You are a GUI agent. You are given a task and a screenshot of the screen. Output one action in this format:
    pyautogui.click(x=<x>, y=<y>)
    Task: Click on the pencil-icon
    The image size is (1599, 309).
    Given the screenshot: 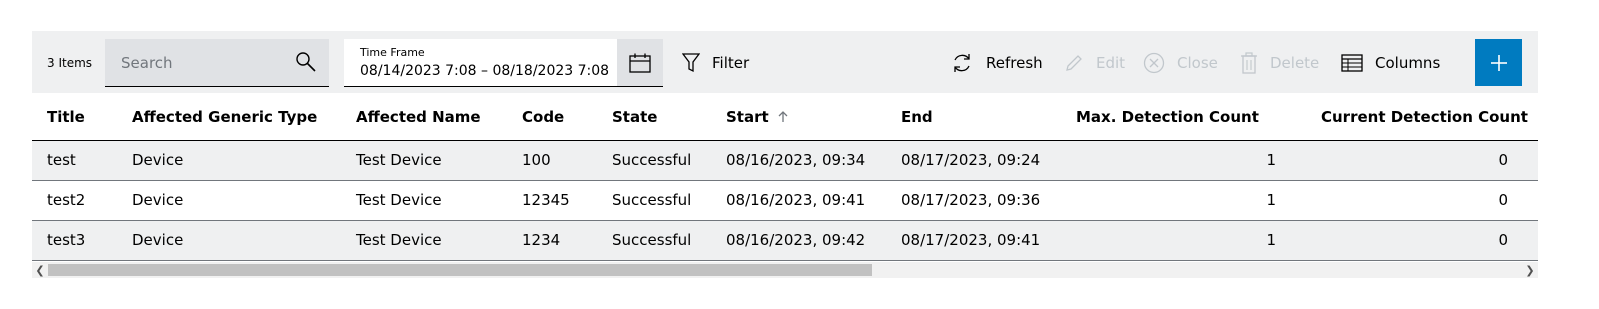 What is the action you would take?
    pyautogui.click(x=1074, y=63)
    